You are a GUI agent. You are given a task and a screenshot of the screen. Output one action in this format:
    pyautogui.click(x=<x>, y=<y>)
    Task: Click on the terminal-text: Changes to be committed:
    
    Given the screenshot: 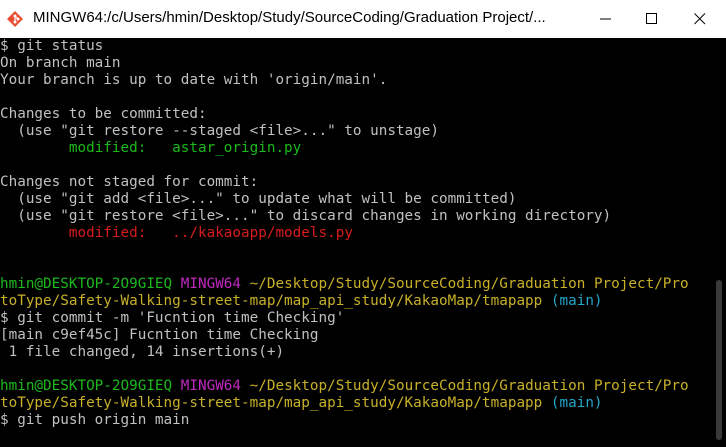 What is the action you would take?
    pyautogui.click(x=103, y=114)
    